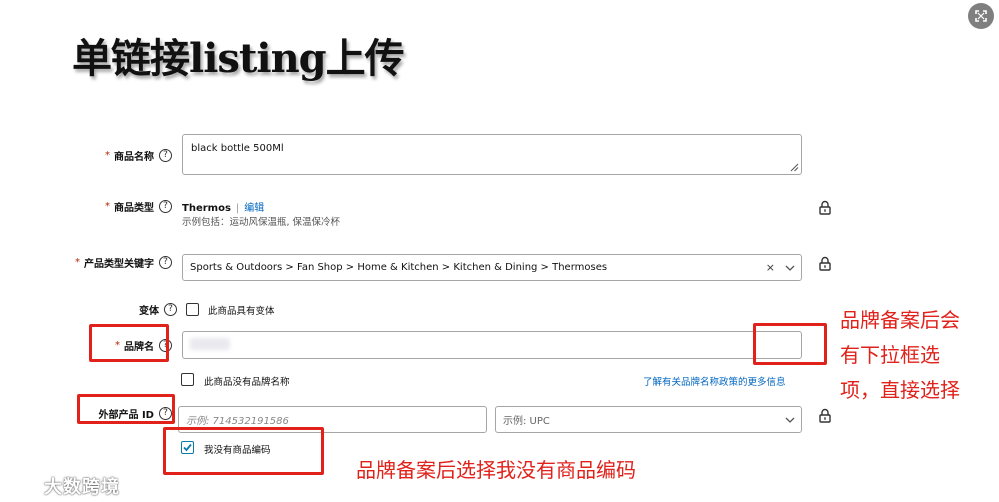 The image size is (999, 502). I want to click on watermark: 大数跨境, so click(64, 486).